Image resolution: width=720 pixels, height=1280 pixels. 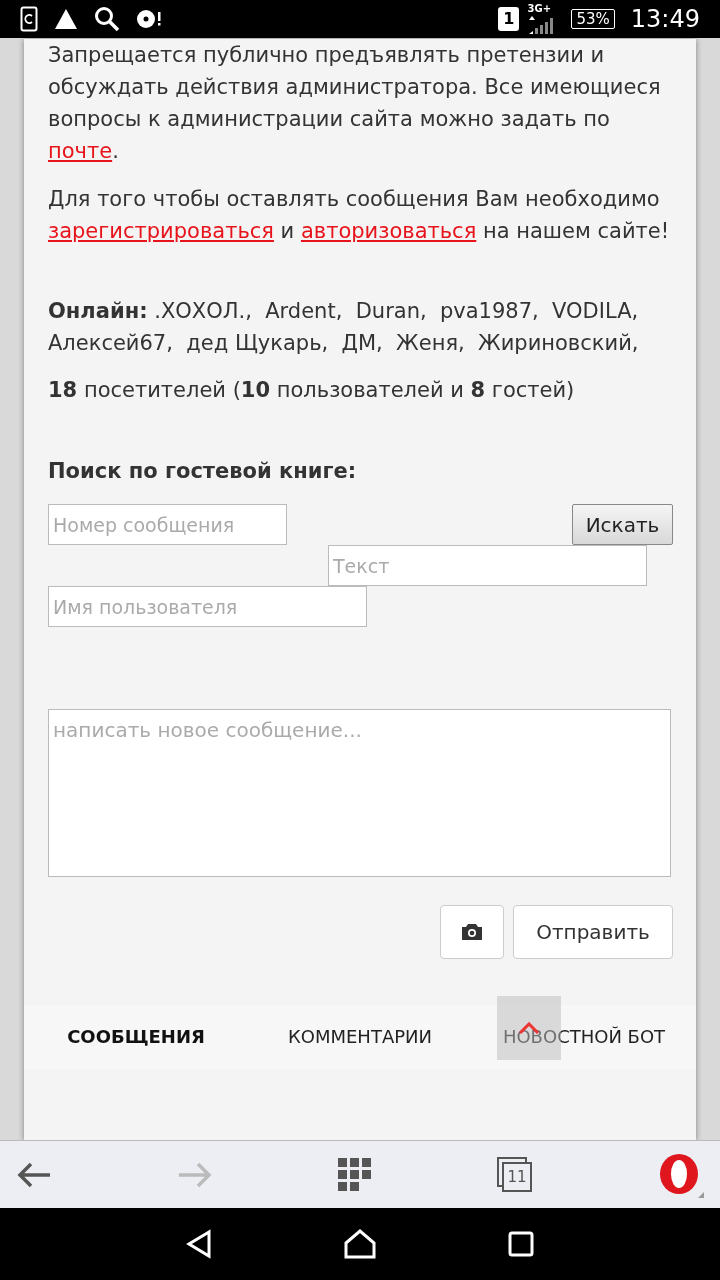 What do you see at coordinates (312, 390) in the screenshot?
I see `visitors-count: 18 посетителей (10 пользователей и 8 гостей)` at bounding box center [312, 390].